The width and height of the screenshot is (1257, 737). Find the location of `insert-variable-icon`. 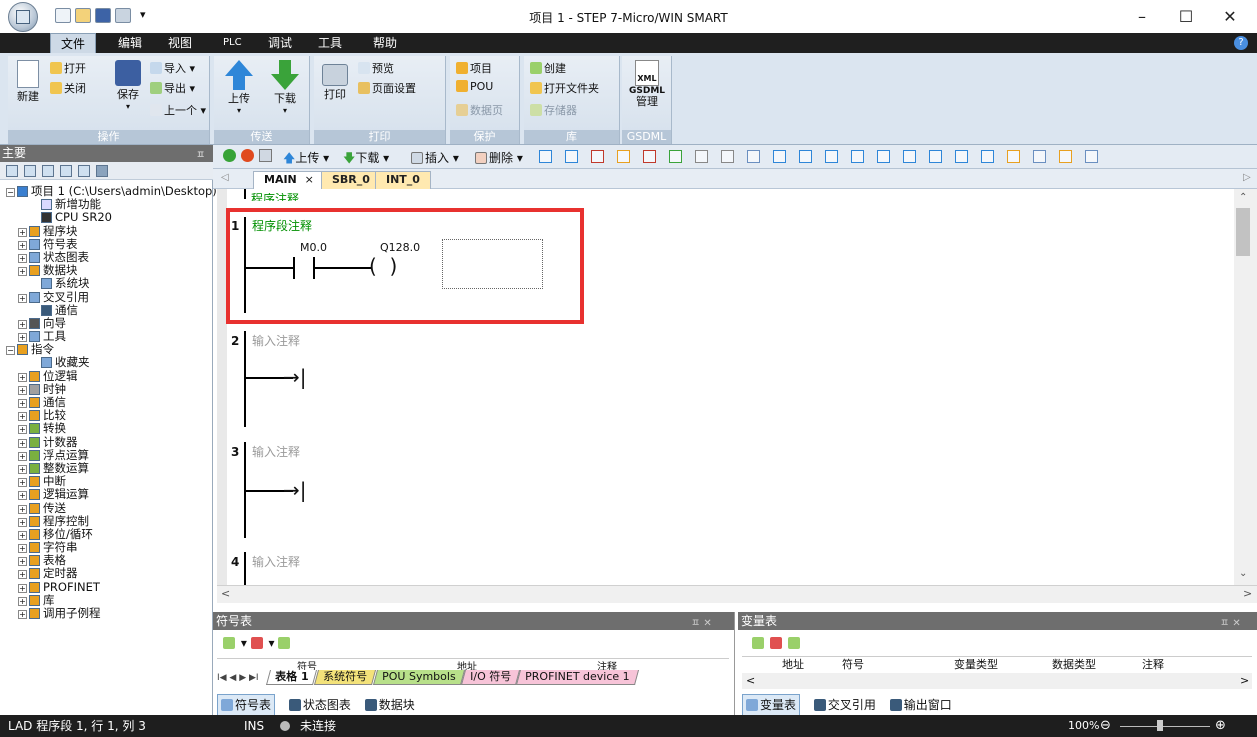

insert-variable-icon is located at coordinates (758, 643).